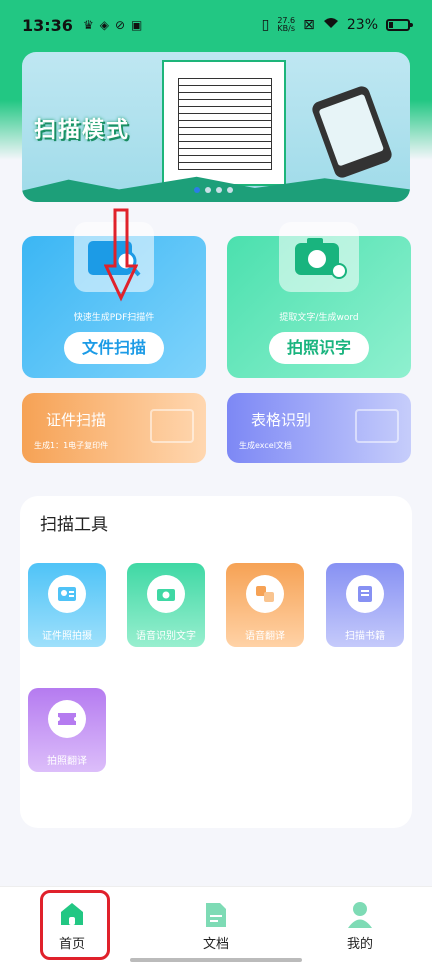  I want to click on red-arrow-annotation, so click(121, 255).